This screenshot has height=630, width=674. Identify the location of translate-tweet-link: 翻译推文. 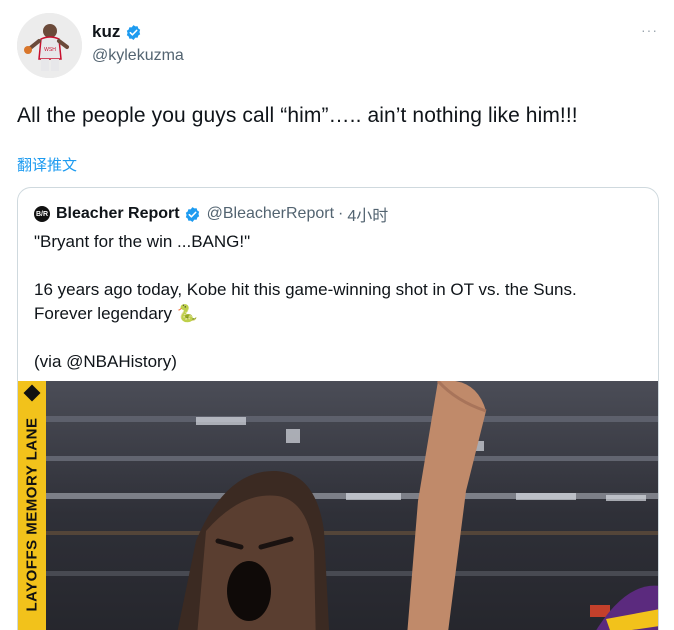
(47, 164).